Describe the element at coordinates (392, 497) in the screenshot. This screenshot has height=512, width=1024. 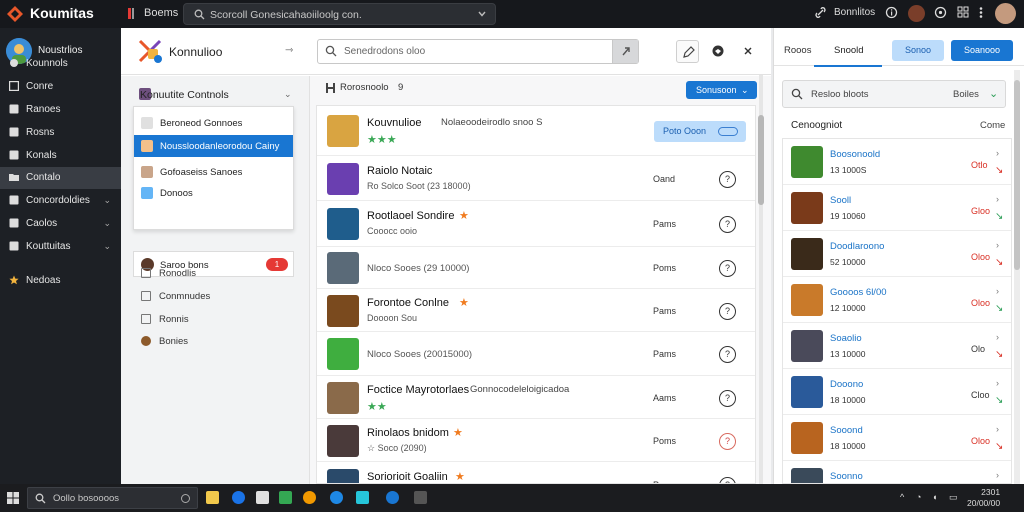
I see `media-icon` at that location.